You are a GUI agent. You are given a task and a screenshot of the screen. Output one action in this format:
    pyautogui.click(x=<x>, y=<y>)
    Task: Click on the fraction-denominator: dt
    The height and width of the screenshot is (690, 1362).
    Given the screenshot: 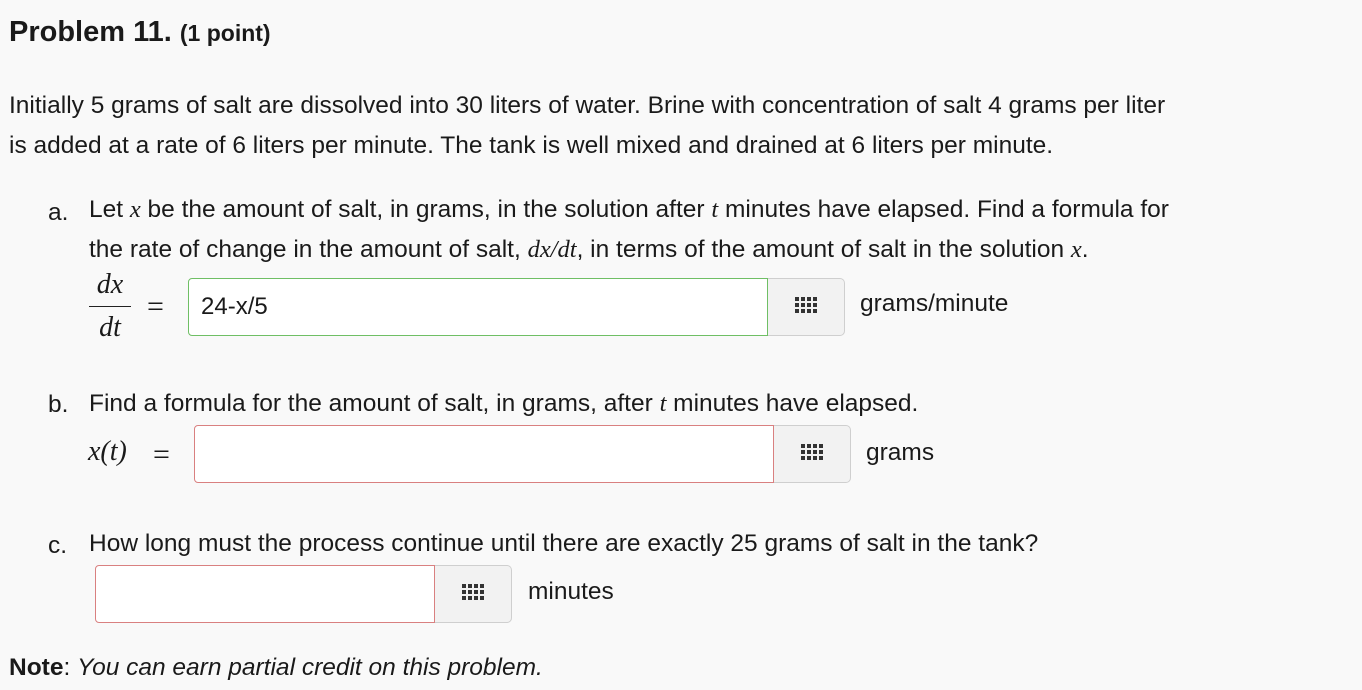 What is the action you would take?
    pyautogui.click(x=110, y=327)
    